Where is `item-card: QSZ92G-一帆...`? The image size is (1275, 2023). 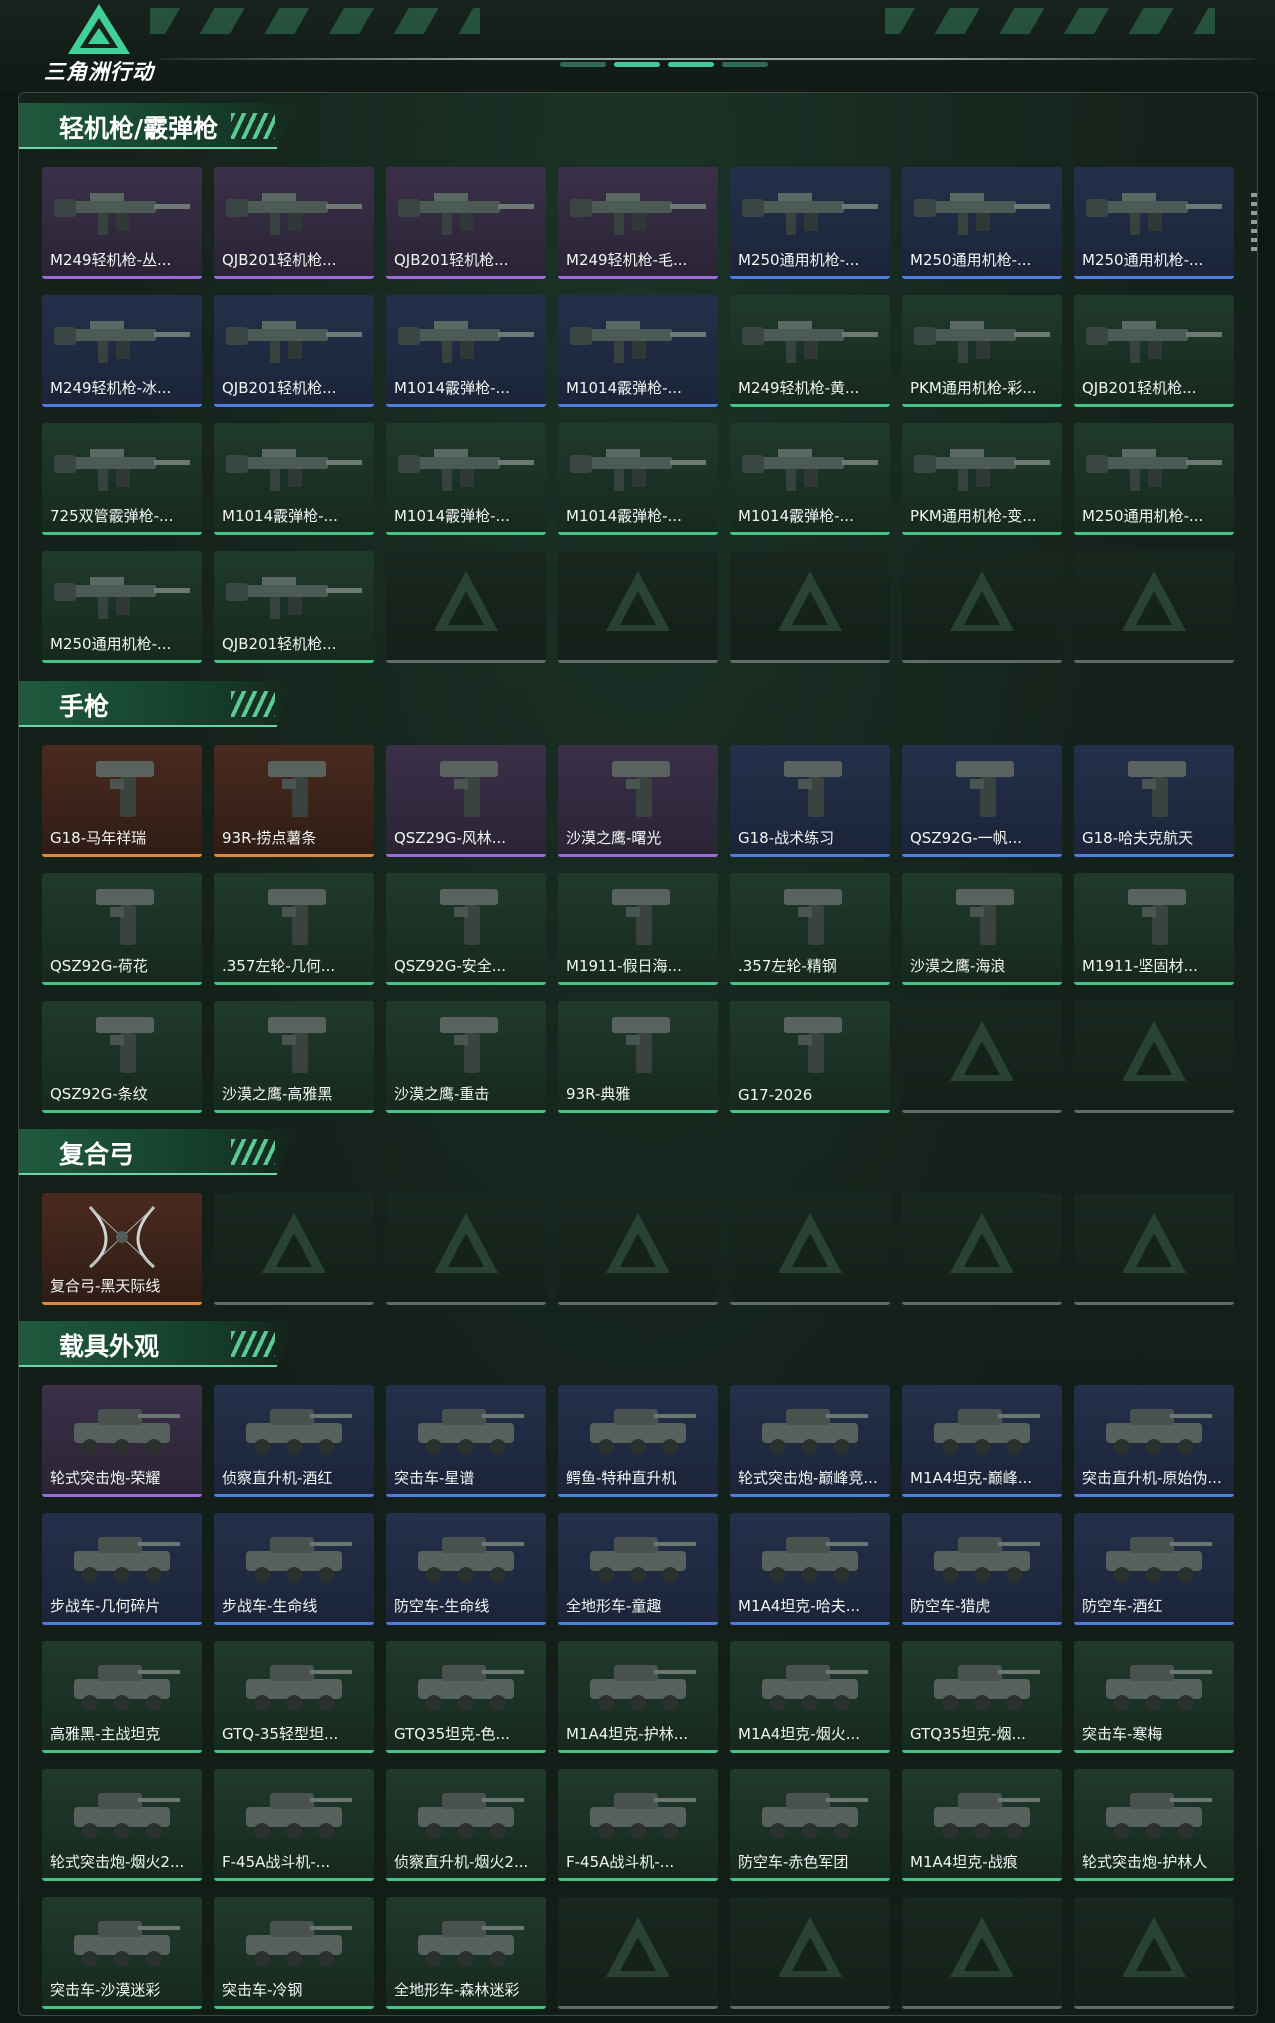
item-card: QSZ92G-一帆... is located at coordinates (982, 801).